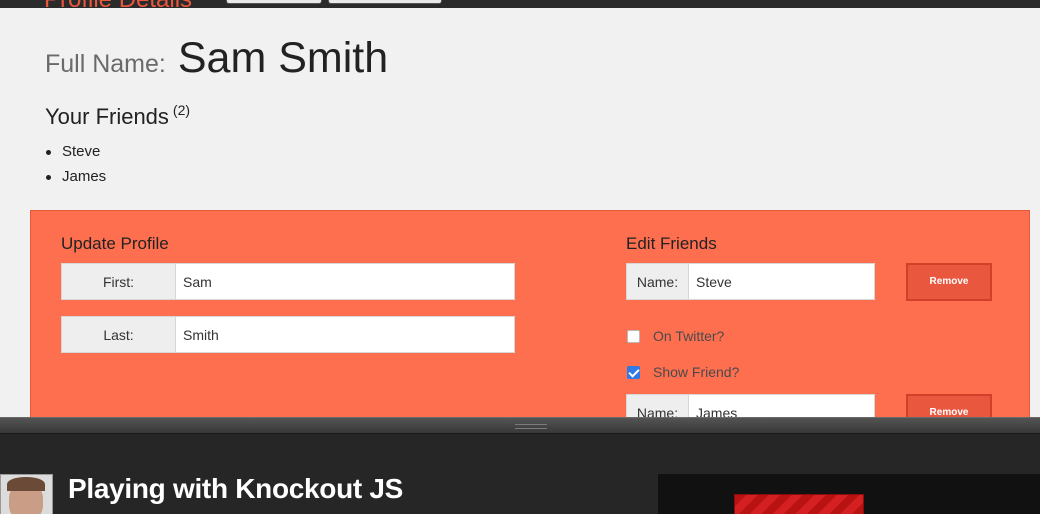 The image size is (1040, 514). I want to click on full-name-row: Full Name: Sam Smith, so click(216, 58).